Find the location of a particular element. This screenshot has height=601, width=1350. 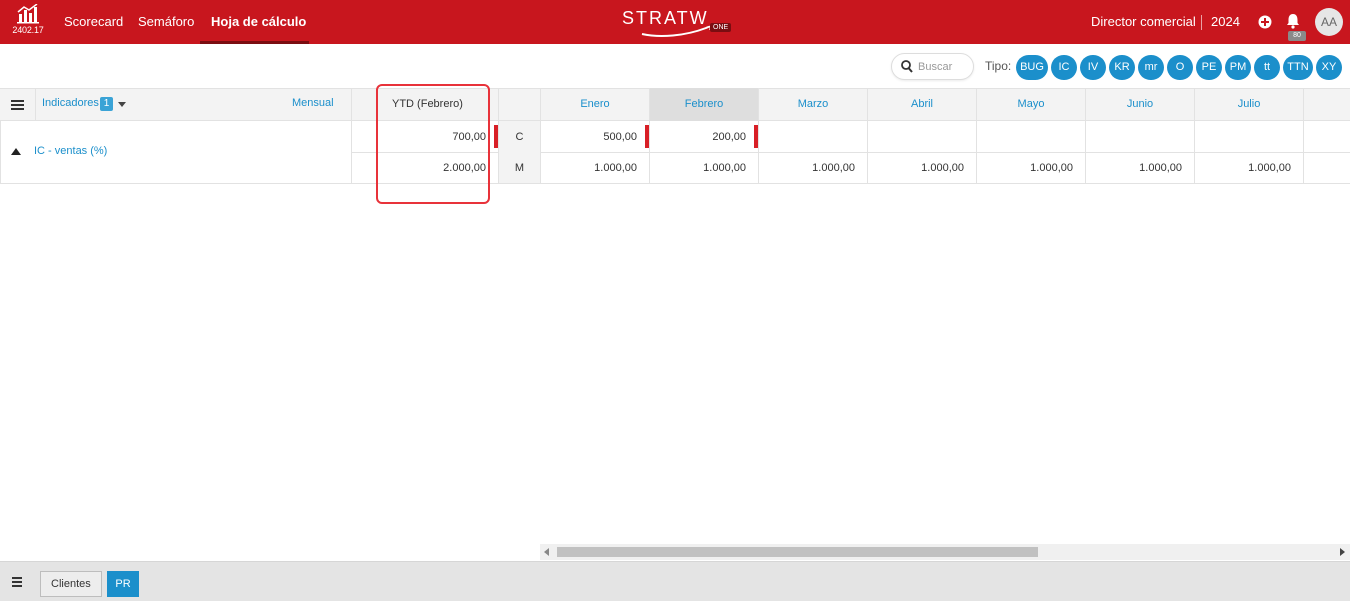

tab-clientes: Clientes is located at coordinates (71, 584).